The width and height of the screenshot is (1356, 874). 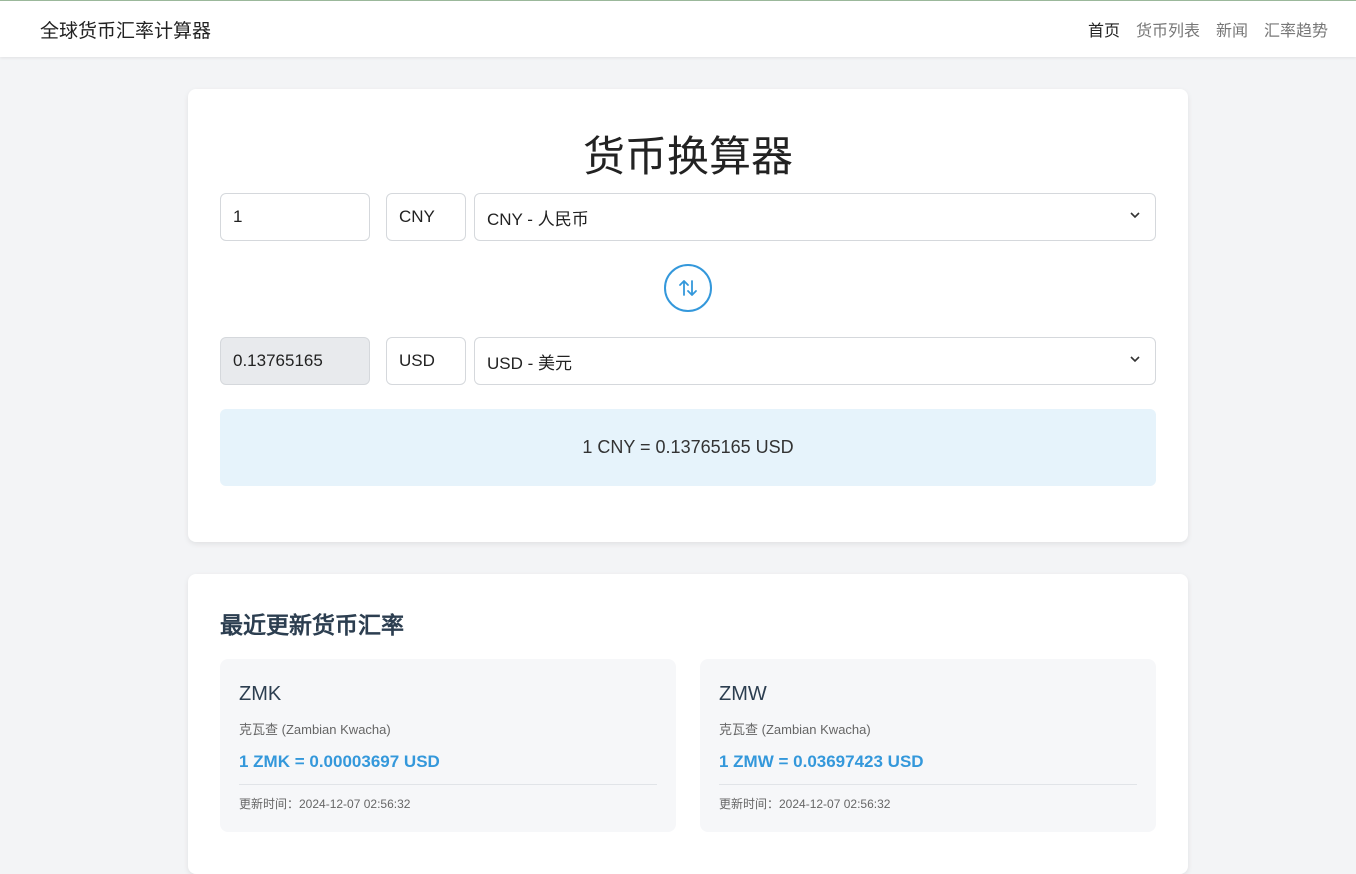 What do you see at coordinates (260, 694) in the screenshot?
I see `rate-card-code: ZMK` at bounding box center [260, 694].